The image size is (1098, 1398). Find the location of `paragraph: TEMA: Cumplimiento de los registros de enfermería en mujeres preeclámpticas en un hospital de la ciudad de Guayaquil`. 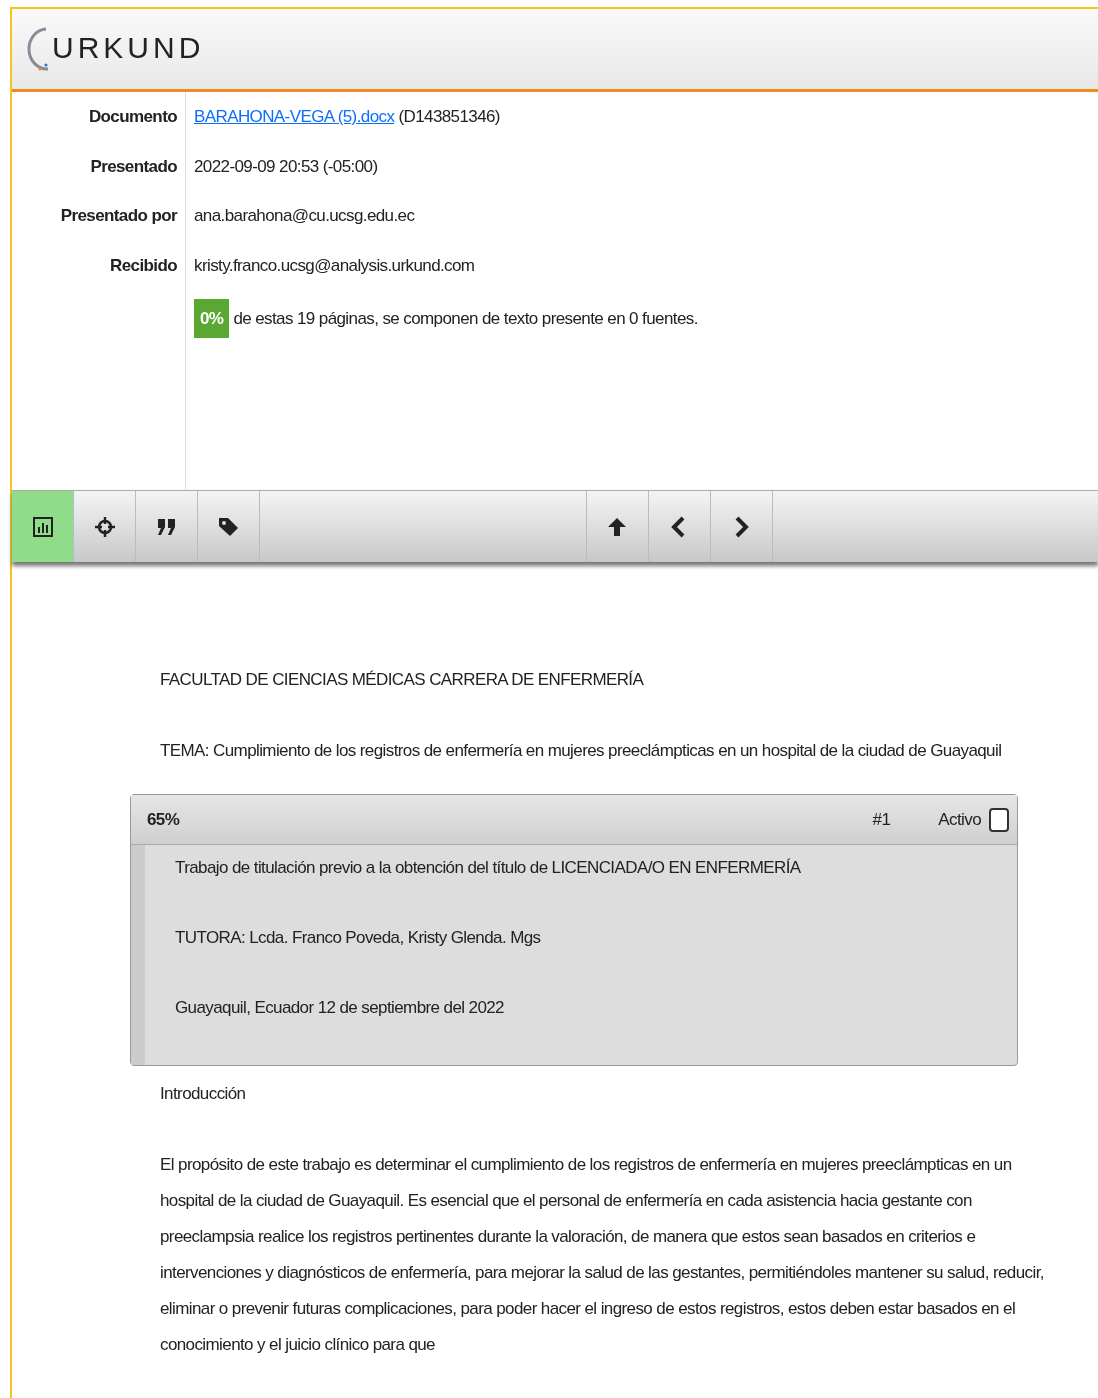

paragraph: TEMA: Cumplimiento de los registros de enfermería en mujeres preeclámpticas en un hospital de la ciudad de Guayaquil is located at coordinates (581, 751).